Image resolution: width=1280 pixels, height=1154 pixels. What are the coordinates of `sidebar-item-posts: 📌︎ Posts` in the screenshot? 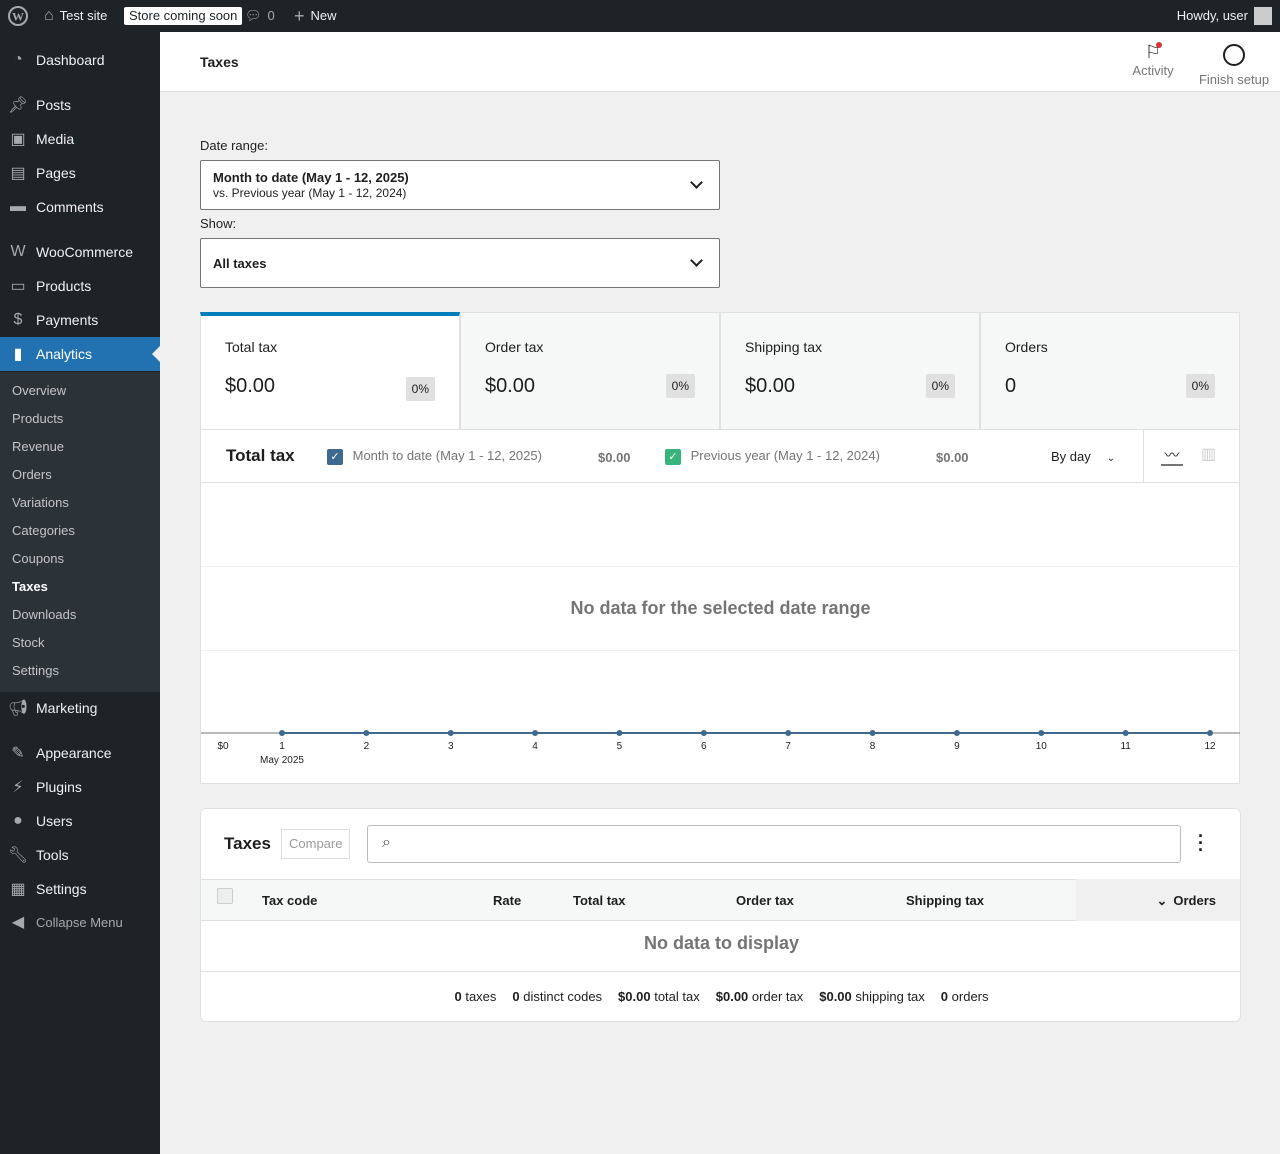 It's located at (80, 105).